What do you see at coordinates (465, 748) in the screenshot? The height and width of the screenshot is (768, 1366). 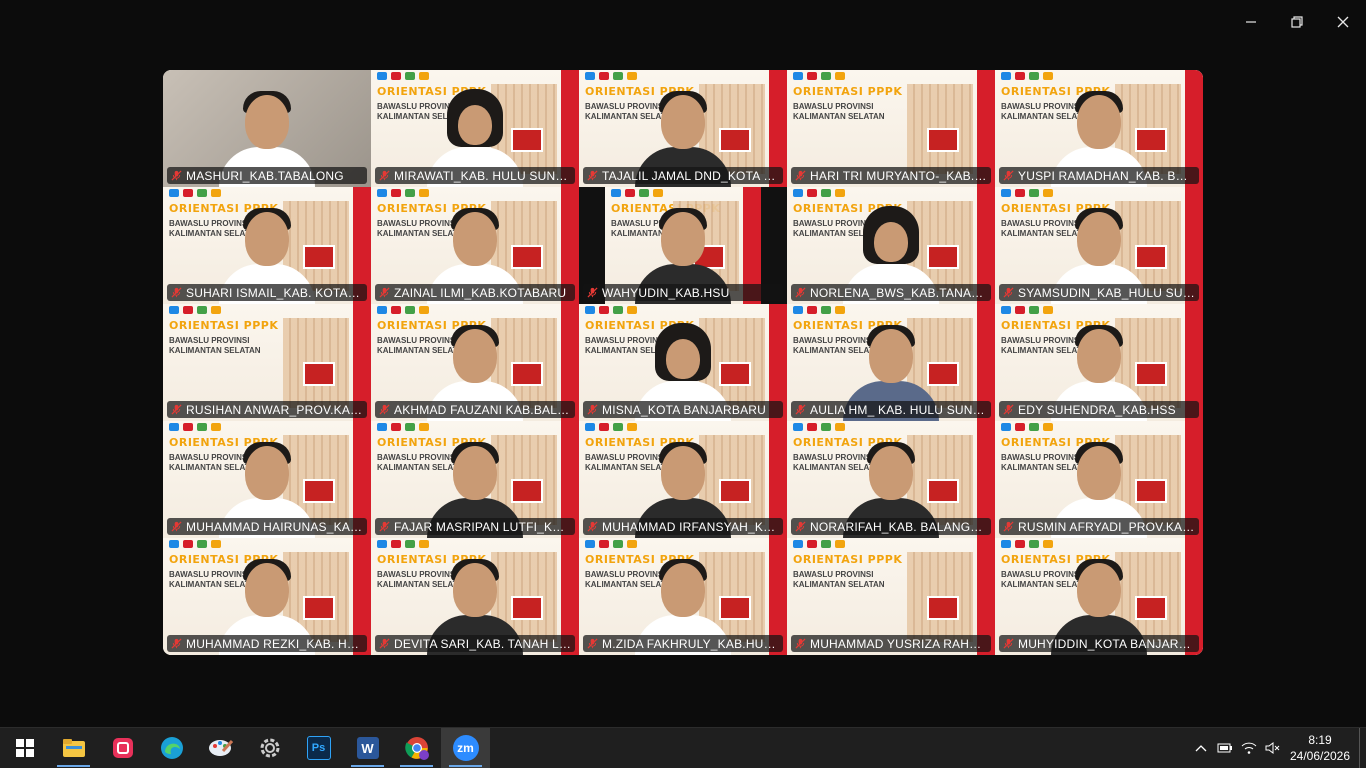 I see `taskbar-zoom: zm` at bounding box center [465, 748].